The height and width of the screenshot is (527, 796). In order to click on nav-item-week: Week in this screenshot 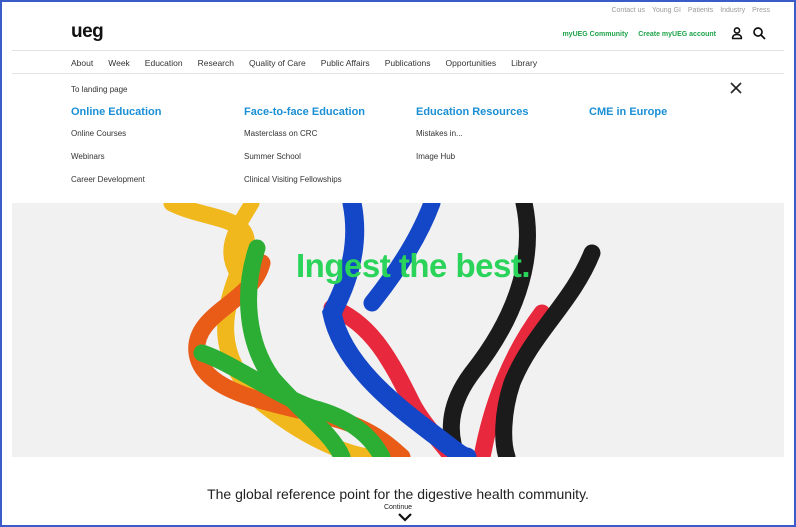, I will do `click(119, 63)`.